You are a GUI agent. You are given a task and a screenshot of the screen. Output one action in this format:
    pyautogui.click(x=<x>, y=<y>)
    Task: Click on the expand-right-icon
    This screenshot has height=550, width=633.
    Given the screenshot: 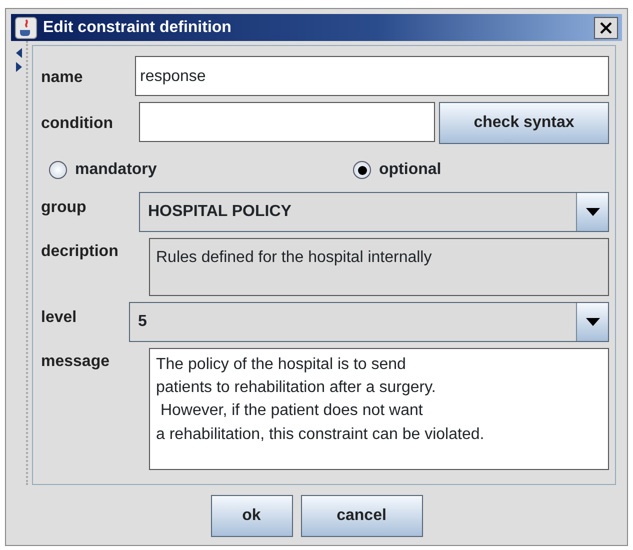 What is the action you would take?
    pyautogui.click(x=18, y=67)
    